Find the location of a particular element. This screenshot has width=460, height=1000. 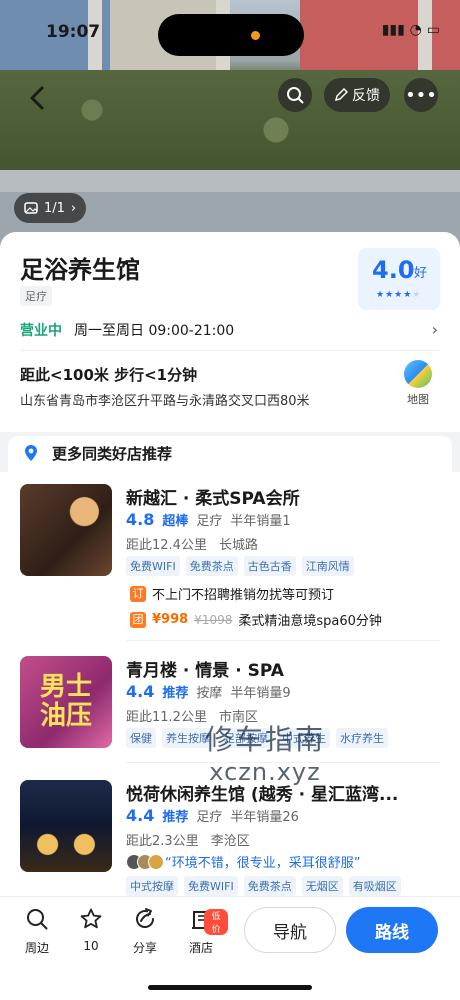

photo-count-text: 1/1 is located at coordinates (54, 208).